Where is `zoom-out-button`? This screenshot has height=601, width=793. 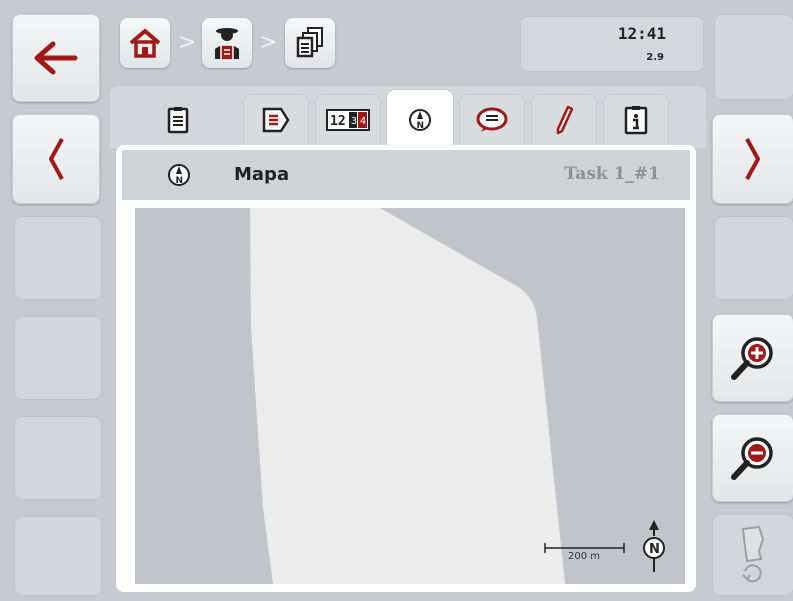 zoom-out-button is located at coordinates (752, 458).